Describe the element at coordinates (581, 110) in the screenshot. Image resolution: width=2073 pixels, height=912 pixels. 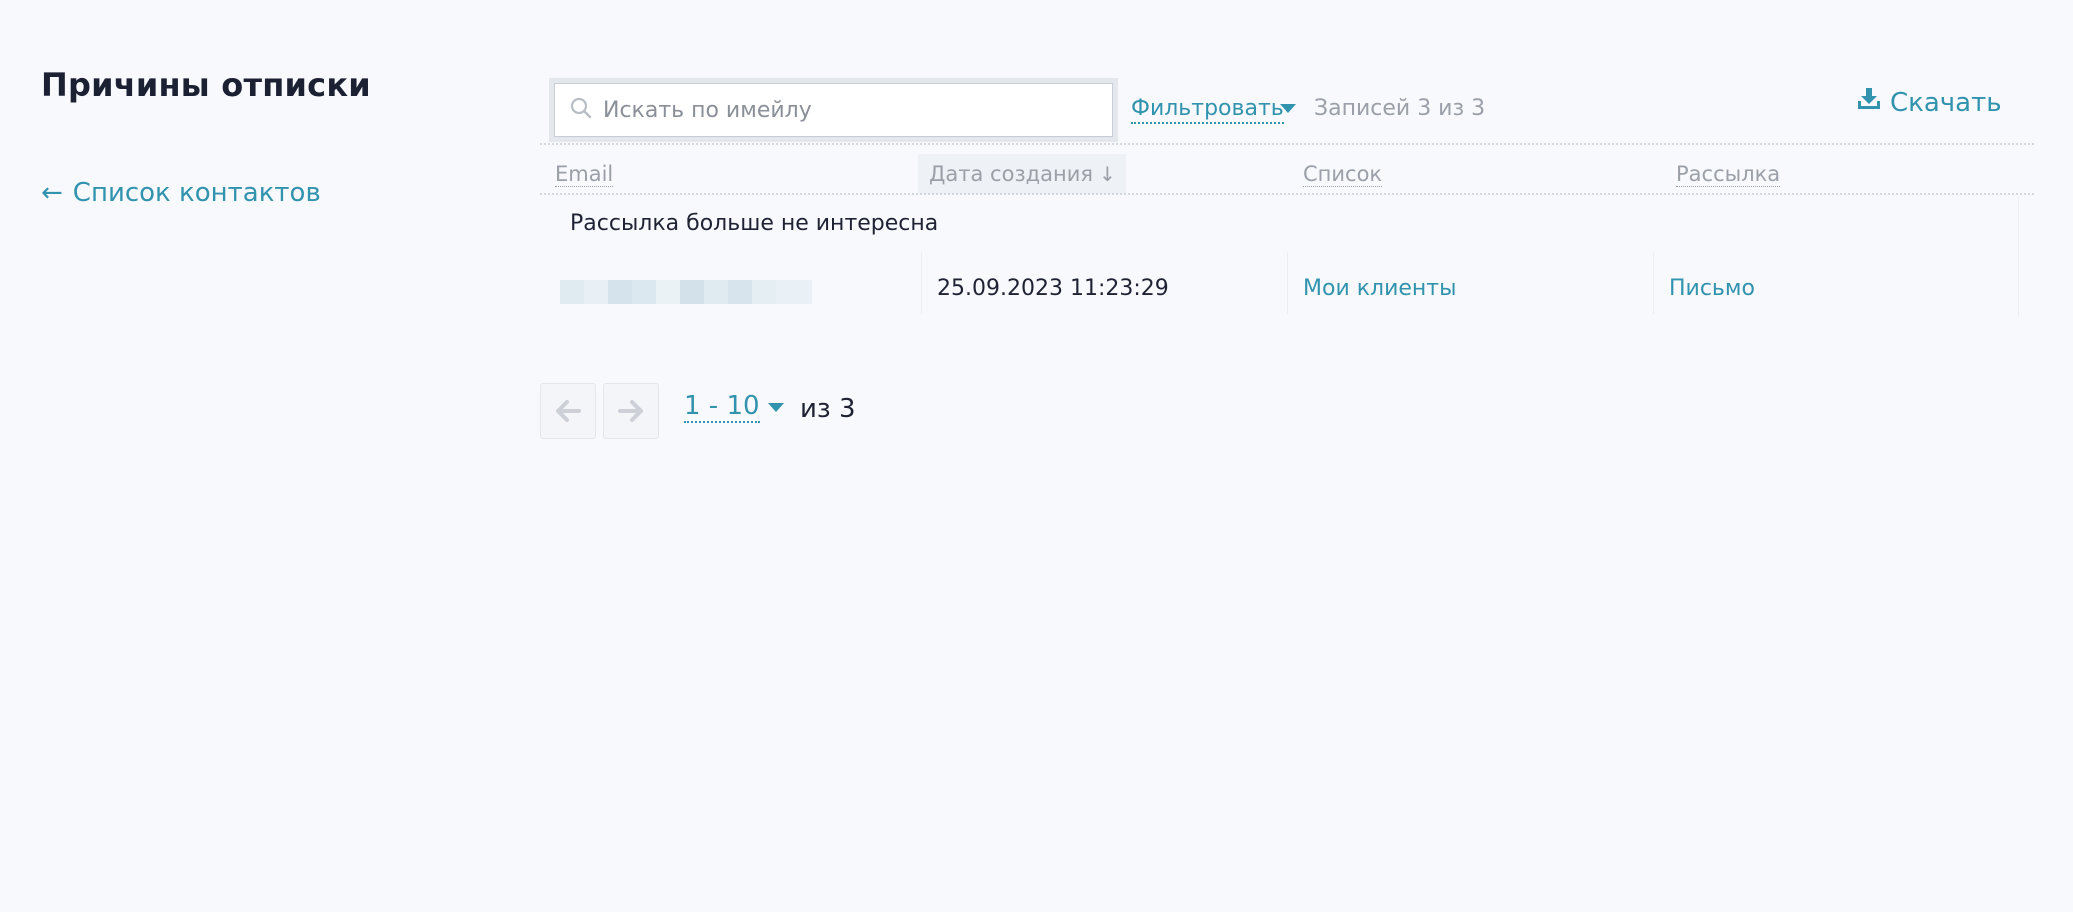
I see `search-icon` at that location.